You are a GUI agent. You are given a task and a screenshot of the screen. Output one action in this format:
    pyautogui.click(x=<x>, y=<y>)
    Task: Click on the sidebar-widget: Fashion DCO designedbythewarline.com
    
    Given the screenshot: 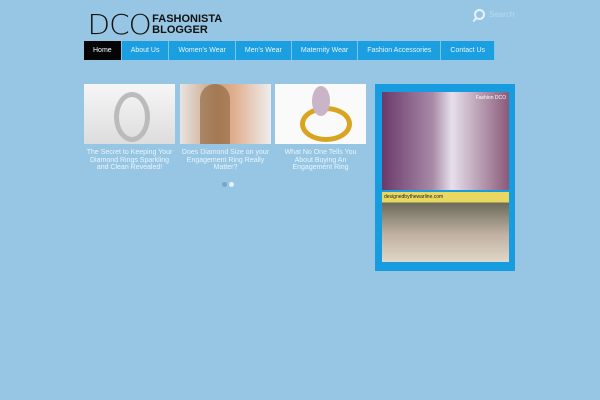 What is the action you would take?
    pyautogui.click(x=445, y=177)
    